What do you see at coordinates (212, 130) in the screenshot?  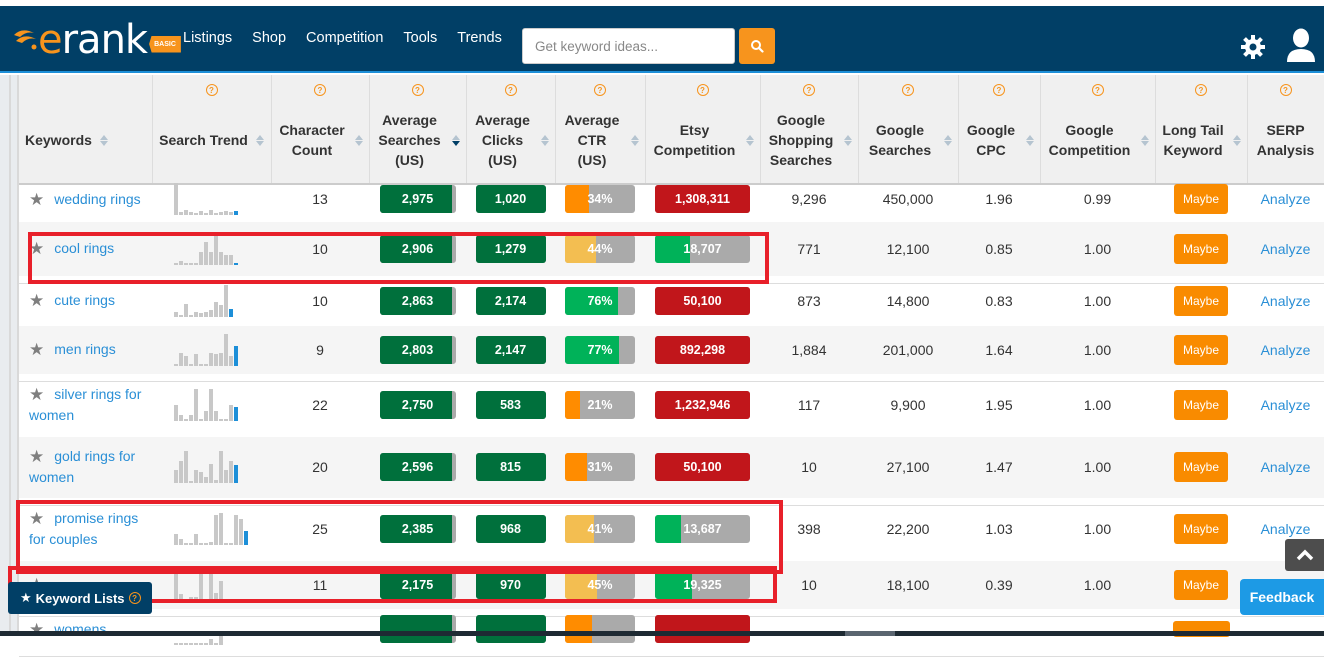 I see `column-header-search-trend: ? Search Trend` at bounding box center [212, 130].